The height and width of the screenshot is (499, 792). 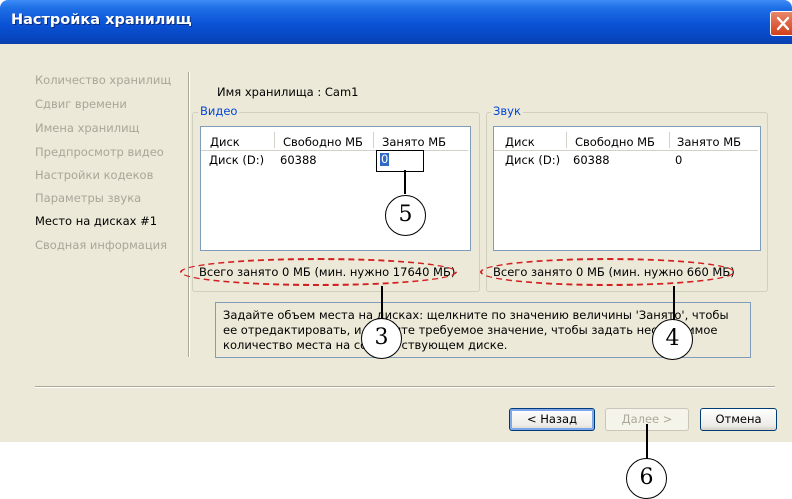 I want to click on sidebar-item-summary: Сводная информация, so click(x=101, y=245).